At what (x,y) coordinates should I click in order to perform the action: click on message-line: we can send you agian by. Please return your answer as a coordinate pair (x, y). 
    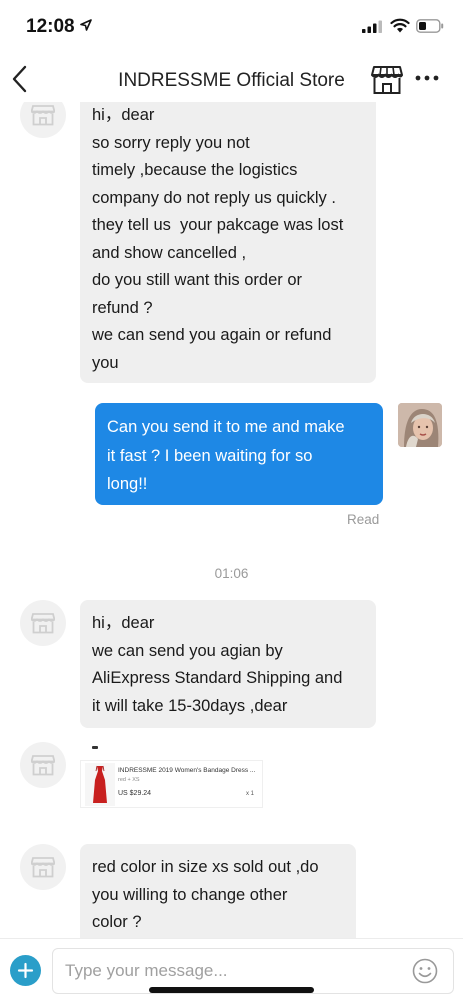
    Looking at the image, I should click on (187, 650).